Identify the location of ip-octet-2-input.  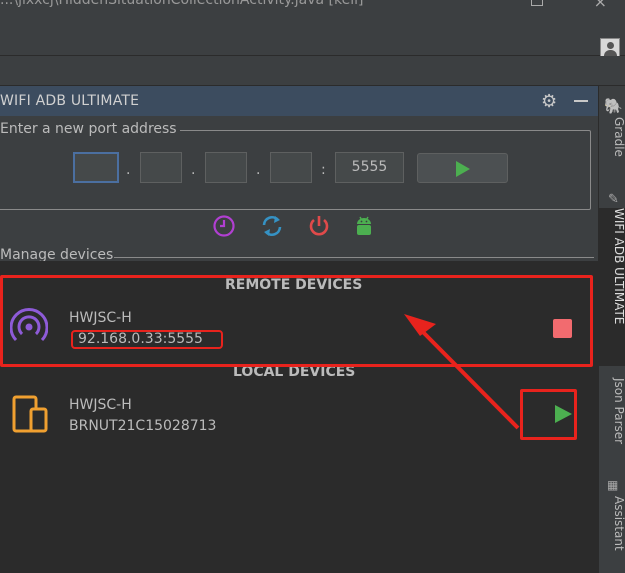
(161, 167).